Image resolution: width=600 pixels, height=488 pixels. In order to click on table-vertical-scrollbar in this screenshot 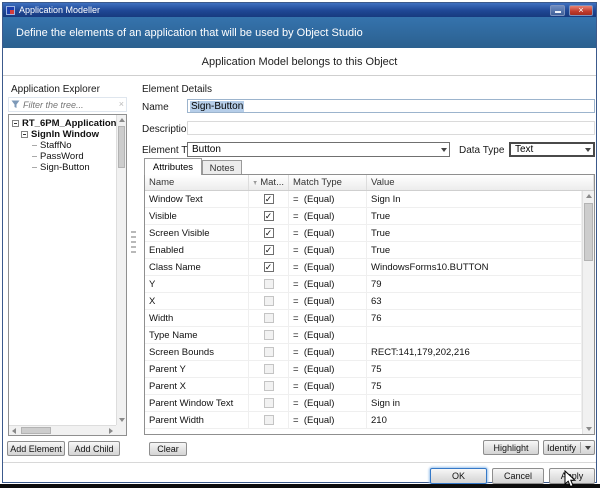, I will do `click(588, 312)`.